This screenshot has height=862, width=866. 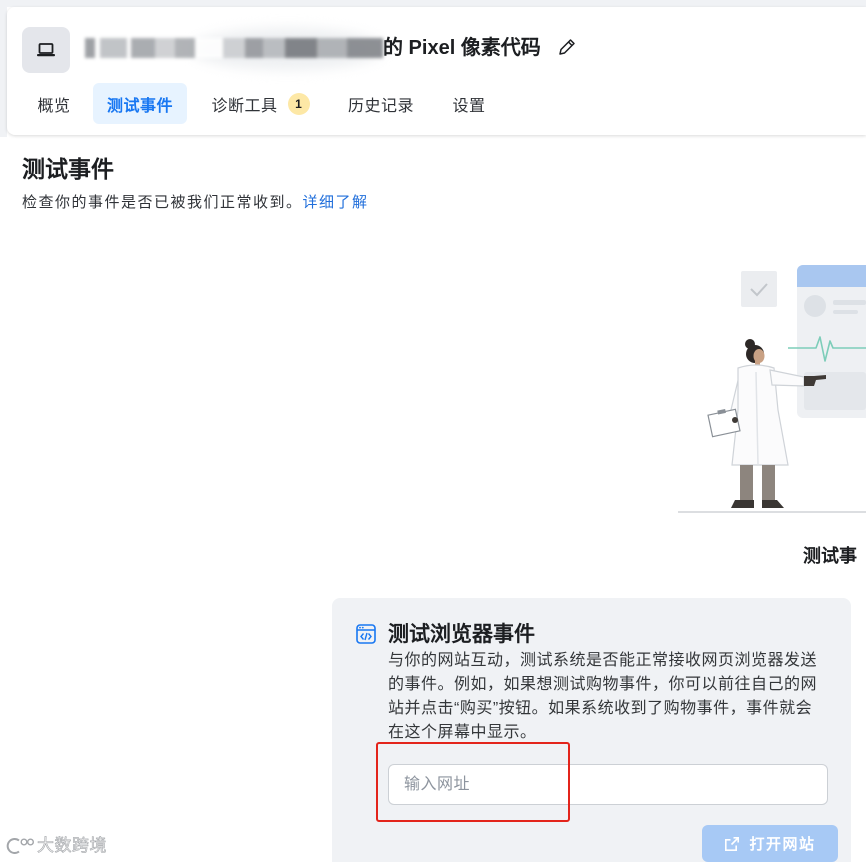 I want to click on description-line: 在这个屏幕中显示。, so click(x=462, y=732).